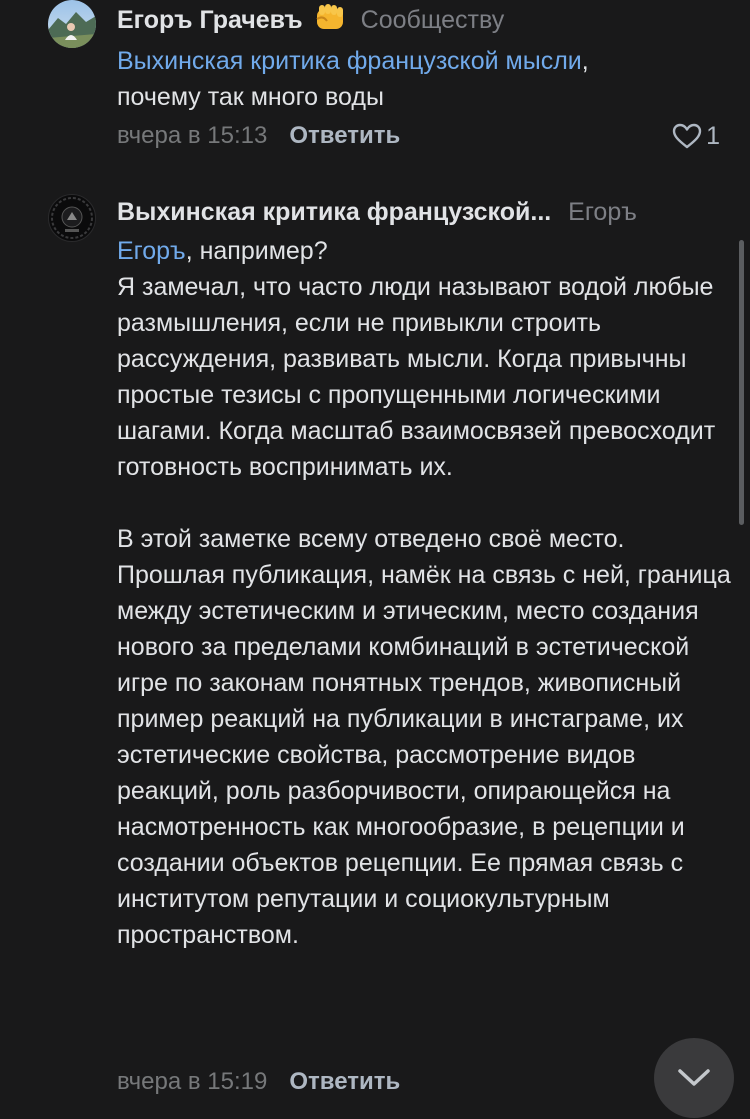 The image size is (750, 1119). What do you see at coordinates (741, 382) in the screenshot?
I see `scrollbar` at bounding box center [741, 382].